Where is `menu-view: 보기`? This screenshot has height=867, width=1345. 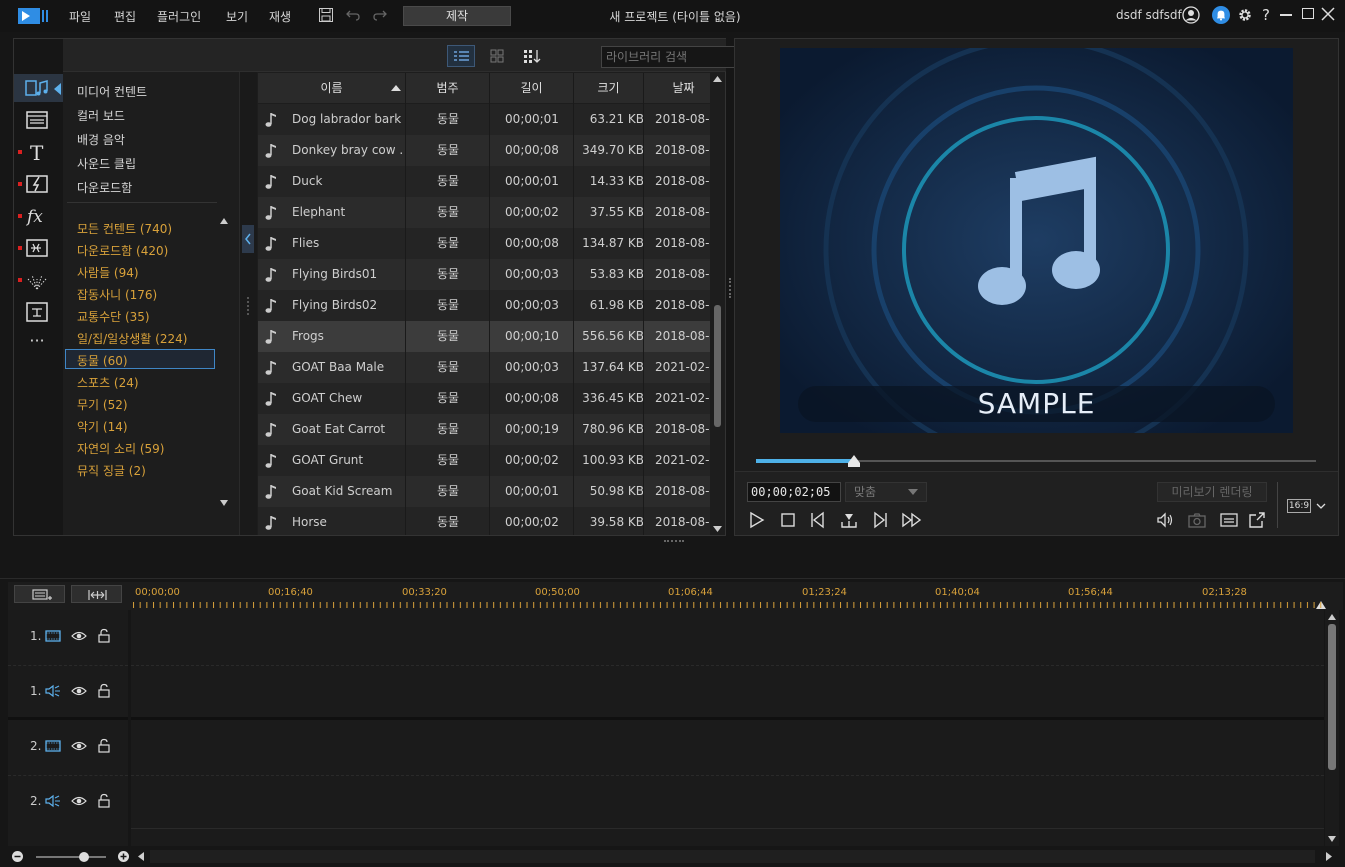
menu-view: 보기 is located at coordinates (237, 16).